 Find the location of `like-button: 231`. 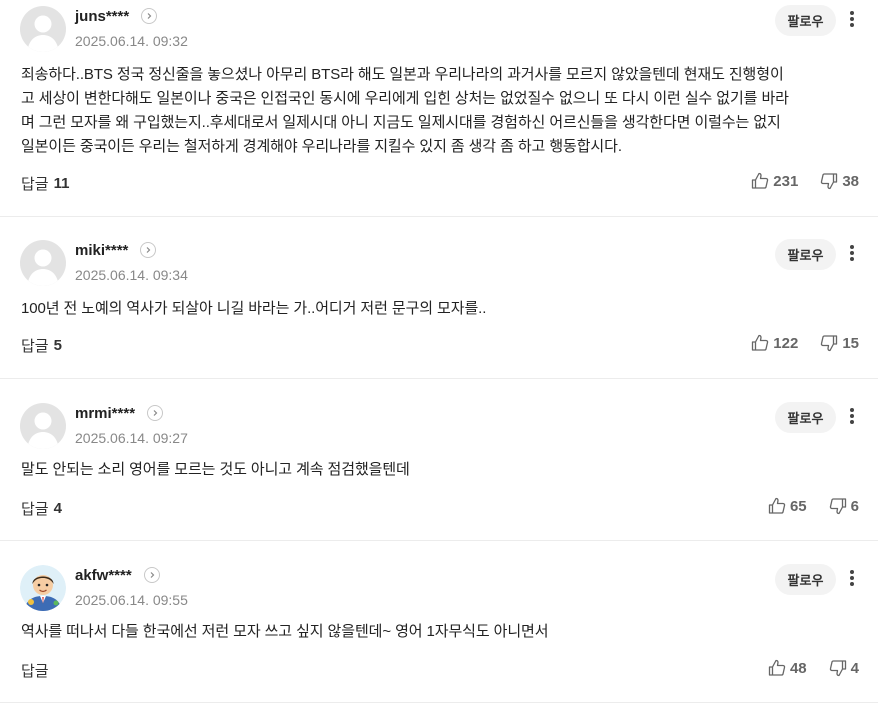

like-button: 231 is located at coordinates (774, 181).